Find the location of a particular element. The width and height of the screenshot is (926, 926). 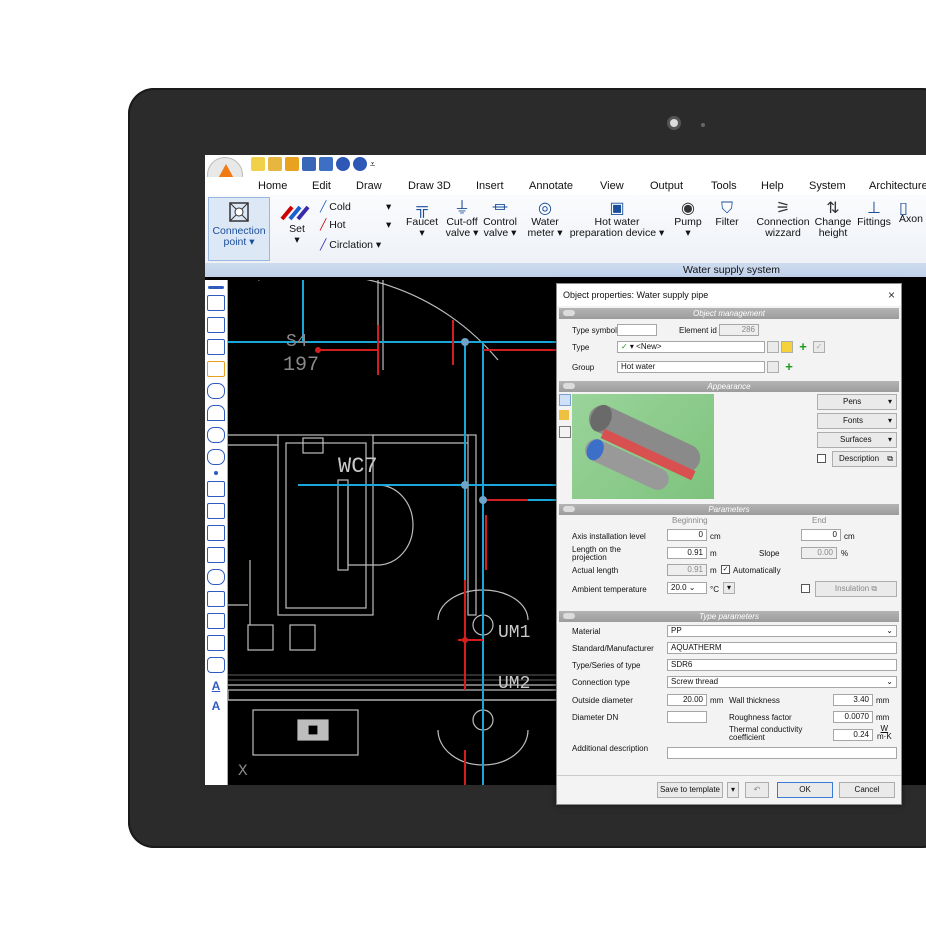

type-folder-icon is located at coordinates (787, 347).